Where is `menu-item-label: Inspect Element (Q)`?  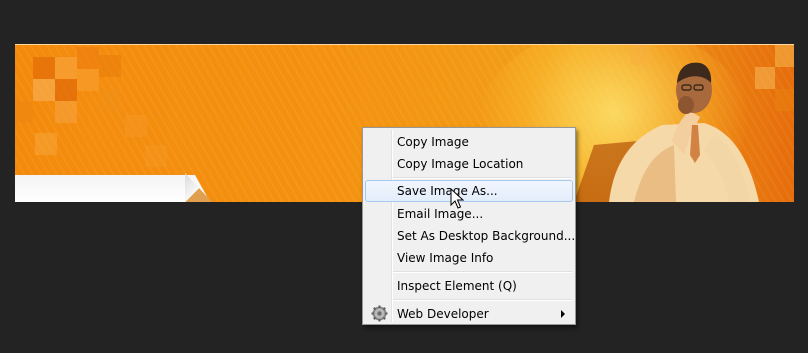 menu-item-label: Inspect Element (Q) is located at coordinates (457, 286).